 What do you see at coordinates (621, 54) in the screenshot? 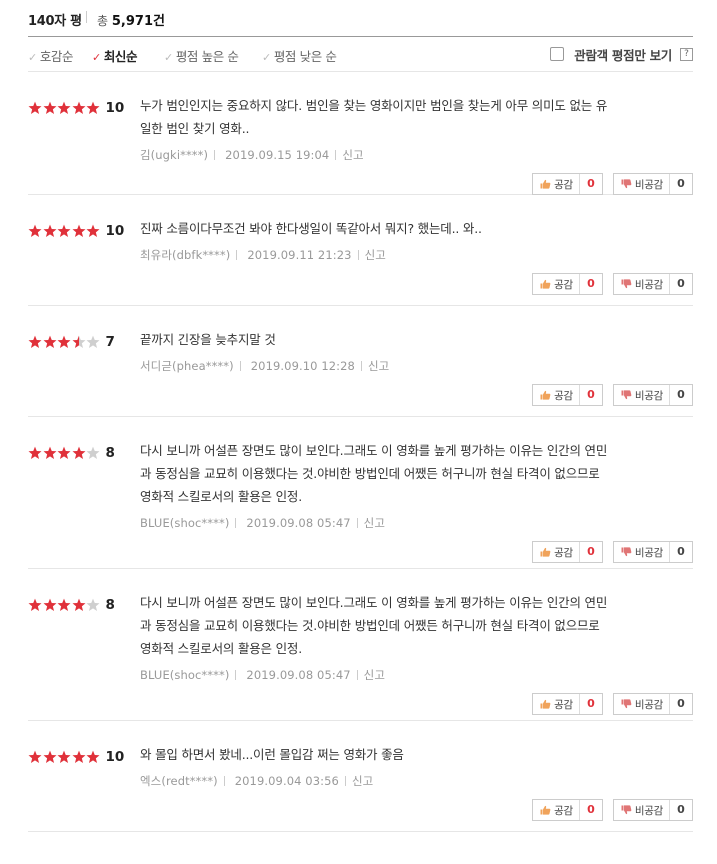
I see `audience-only-toggle: 관람객 평점만 보기 ?` at bounding box center [621, 54].